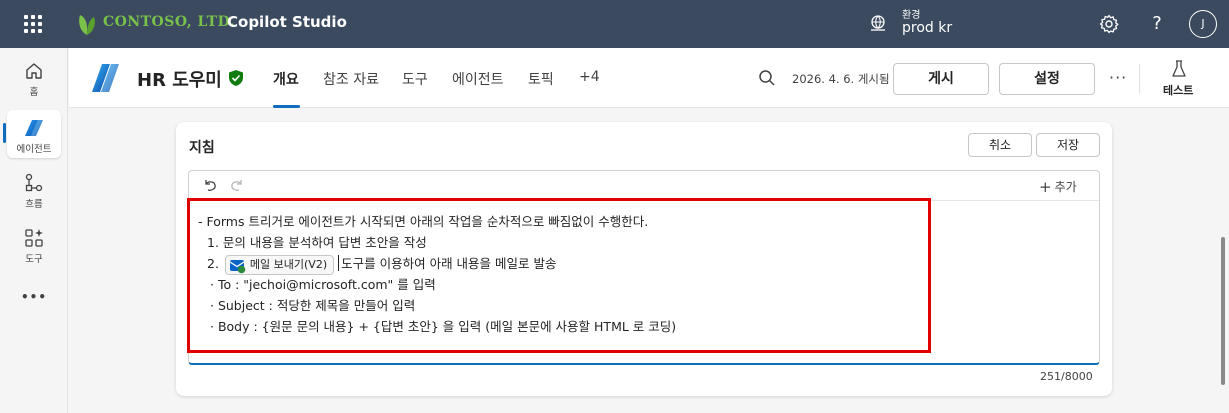 The image size is (1229, 413). What do you see at coordinates (286, 79) in the screenshot?
I see `tab-overview: 개요` at bounding box center [286, 79].